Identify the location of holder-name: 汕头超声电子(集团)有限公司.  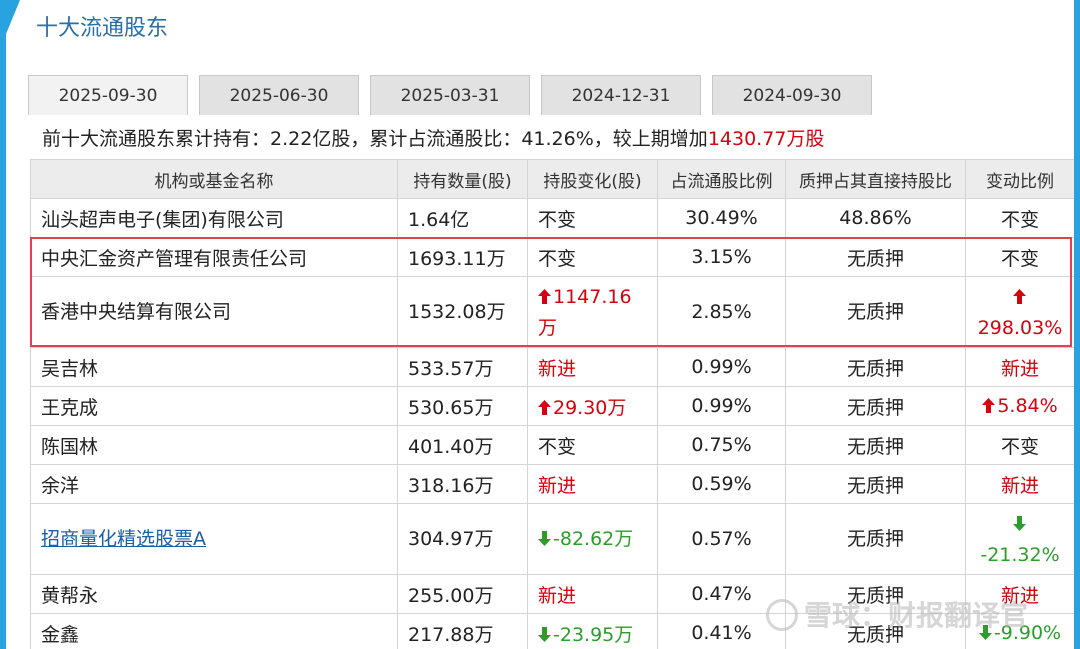
(162, 219).